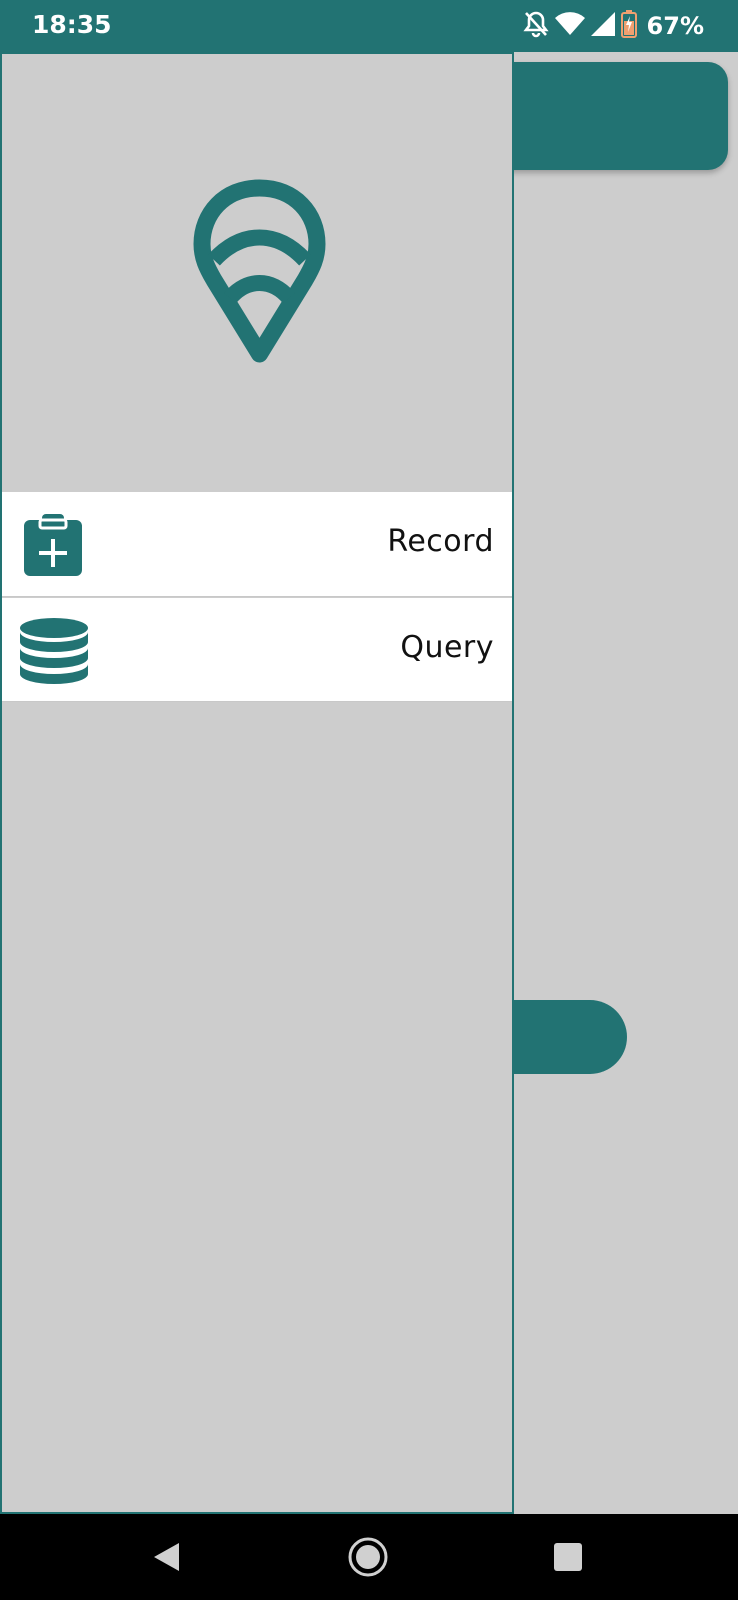 The image size is (738, 1600). I want to click on status-time: 18:35, so click(72, 24).